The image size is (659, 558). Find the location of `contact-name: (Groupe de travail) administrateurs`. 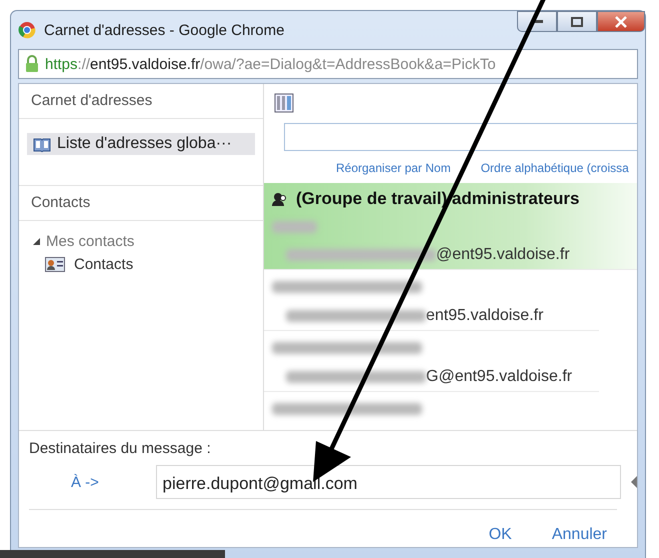

contact-name: (Groupe de travail) administrateurs is located at coordinates (450, 199).